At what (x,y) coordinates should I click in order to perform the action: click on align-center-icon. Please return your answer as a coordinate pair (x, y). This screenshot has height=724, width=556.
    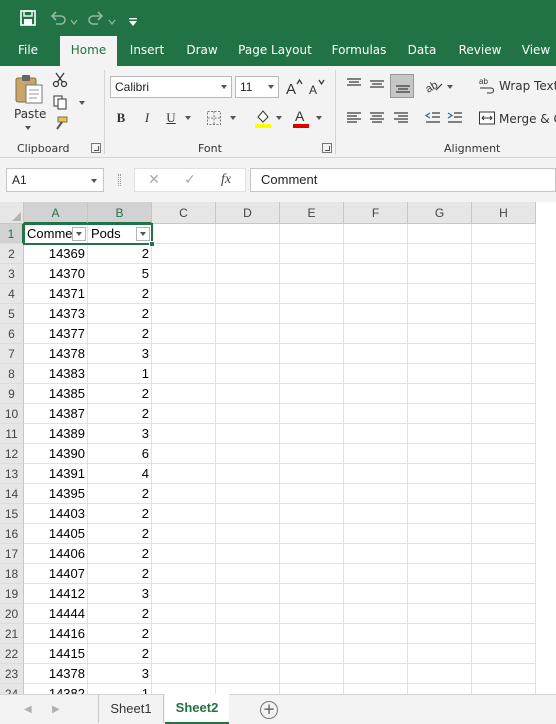
    Looking at the image, I should click on (377, 118).